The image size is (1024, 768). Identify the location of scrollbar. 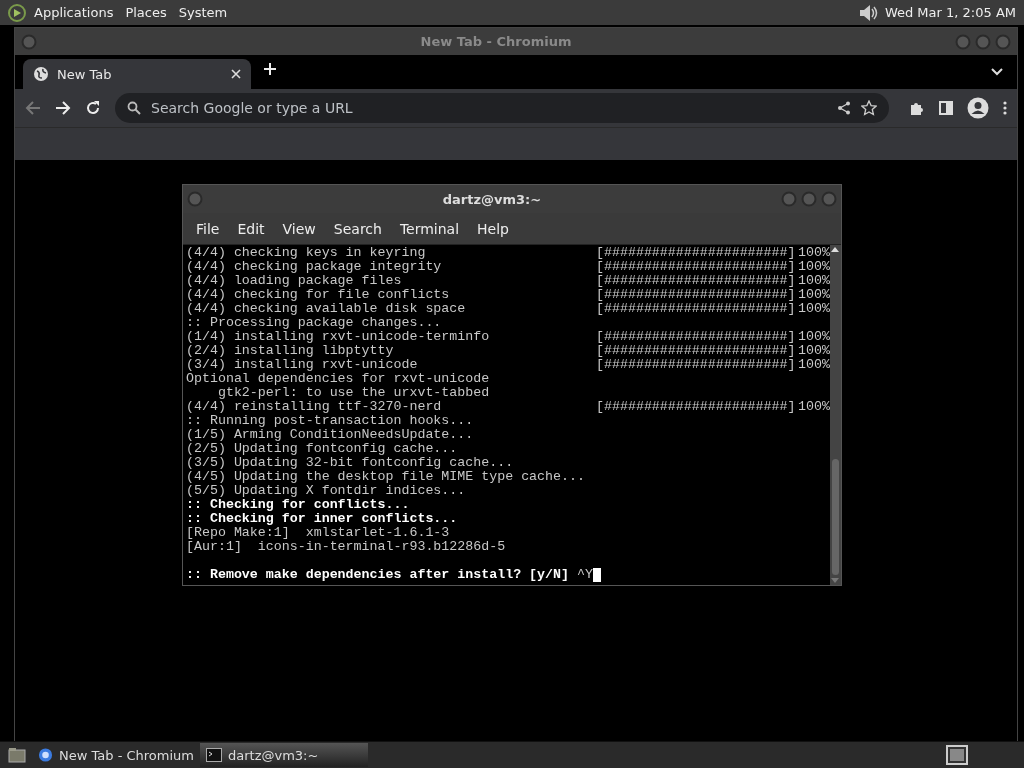
(835, 415).